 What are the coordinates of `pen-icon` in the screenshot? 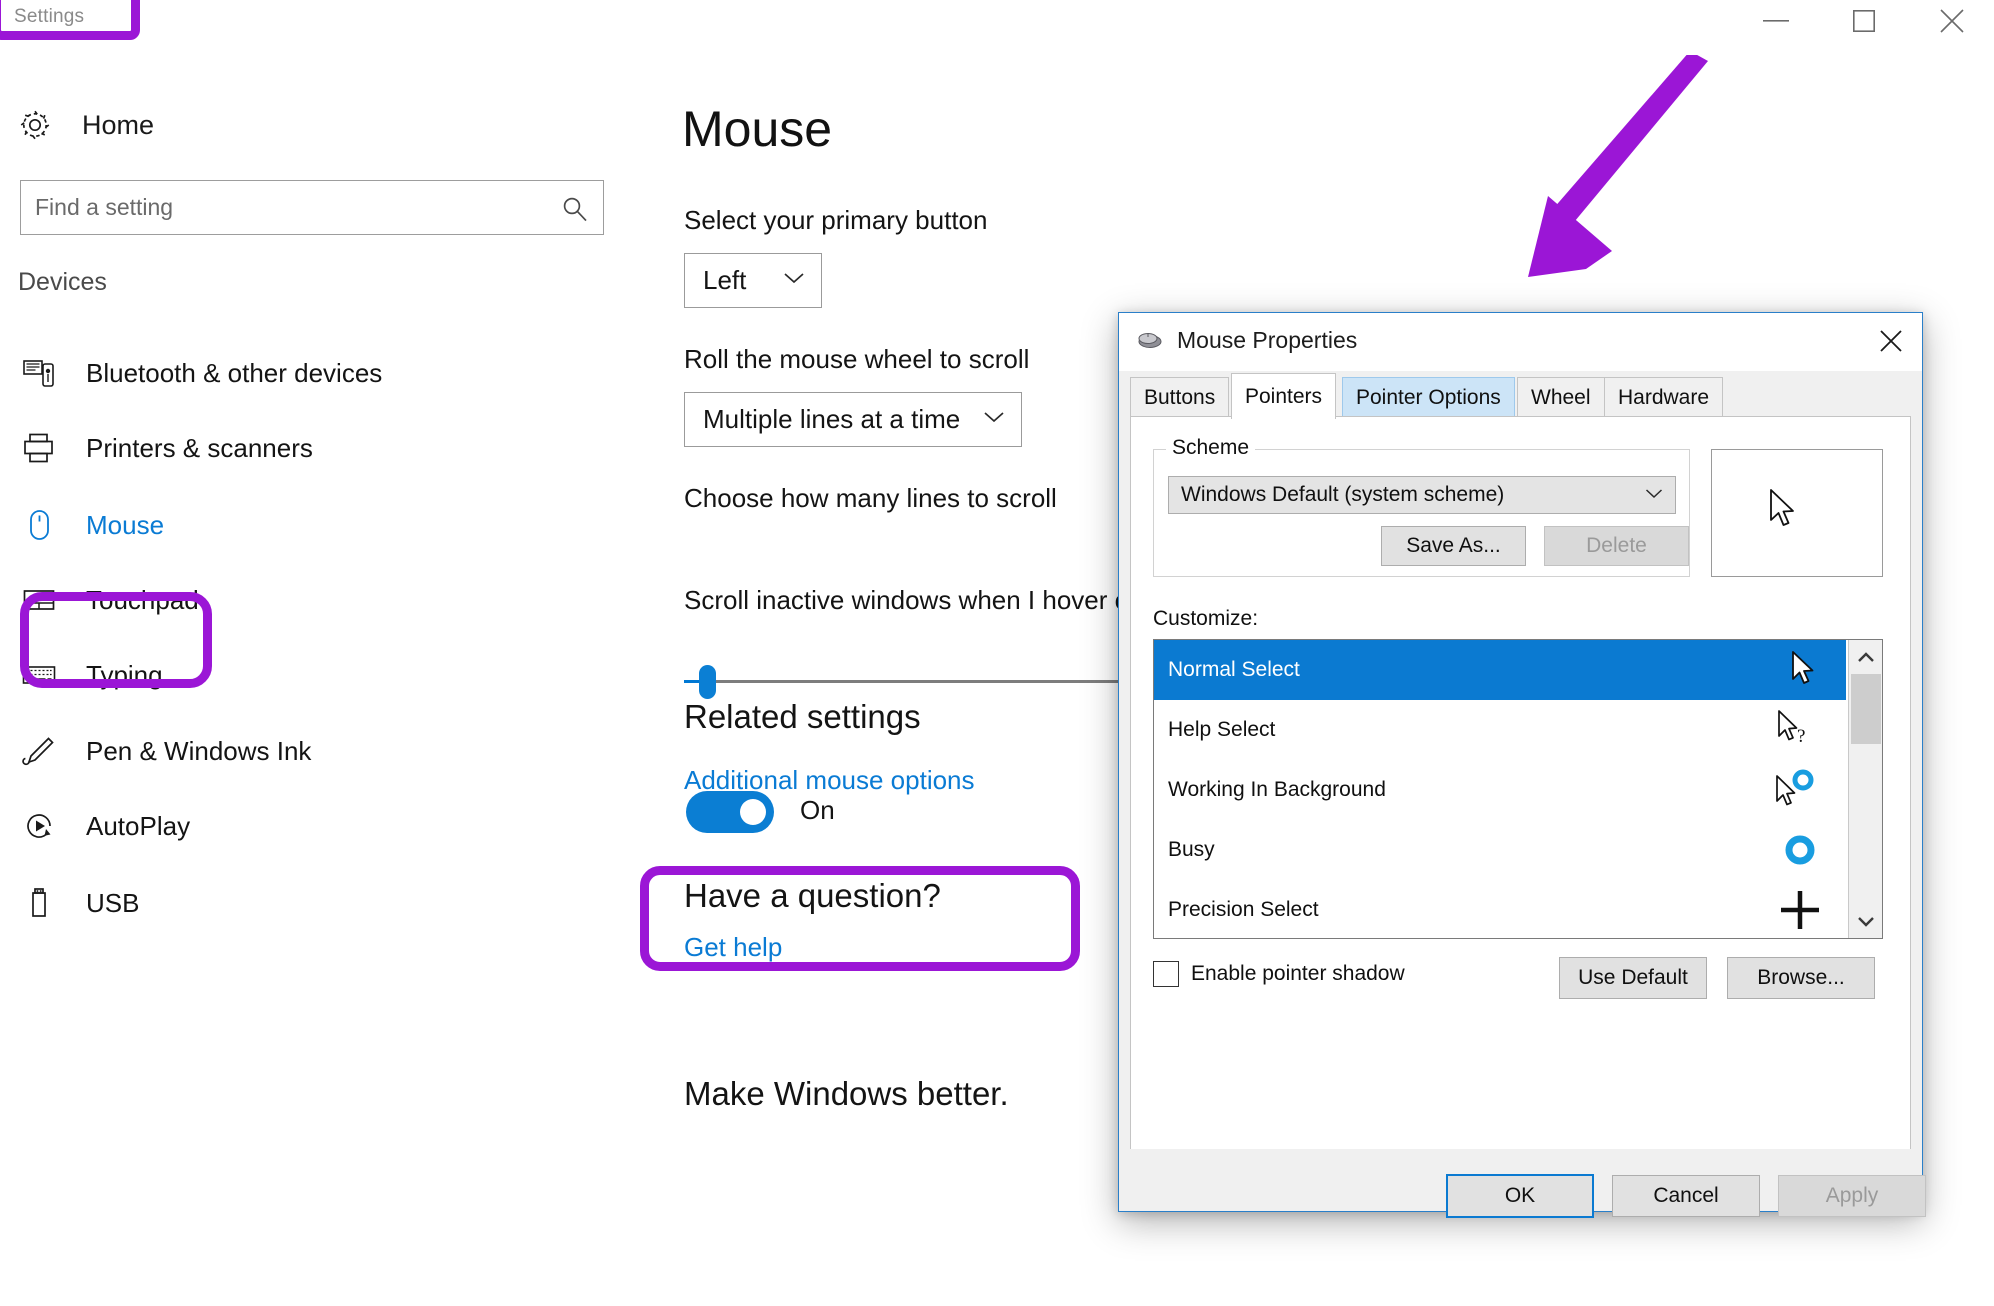 It's located at (39, 751).